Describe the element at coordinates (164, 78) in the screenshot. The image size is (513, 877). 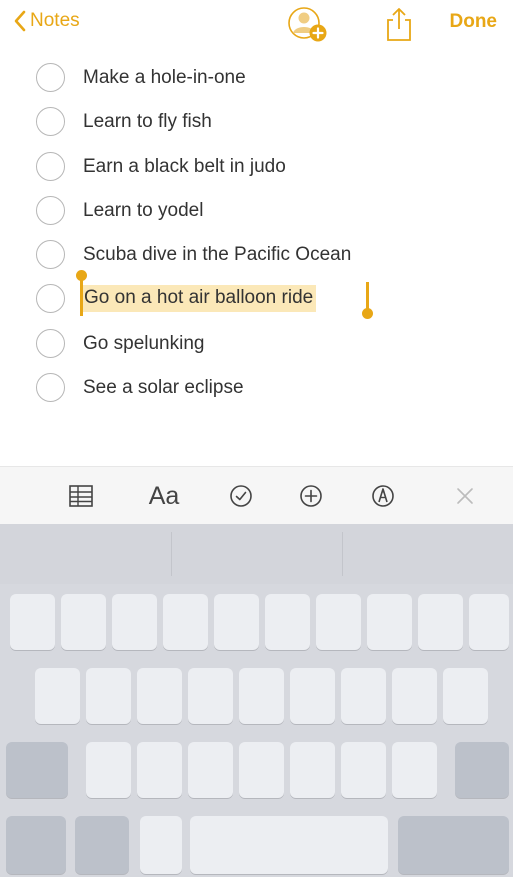
I see `item-label: Make a hole-in-one` at that location.